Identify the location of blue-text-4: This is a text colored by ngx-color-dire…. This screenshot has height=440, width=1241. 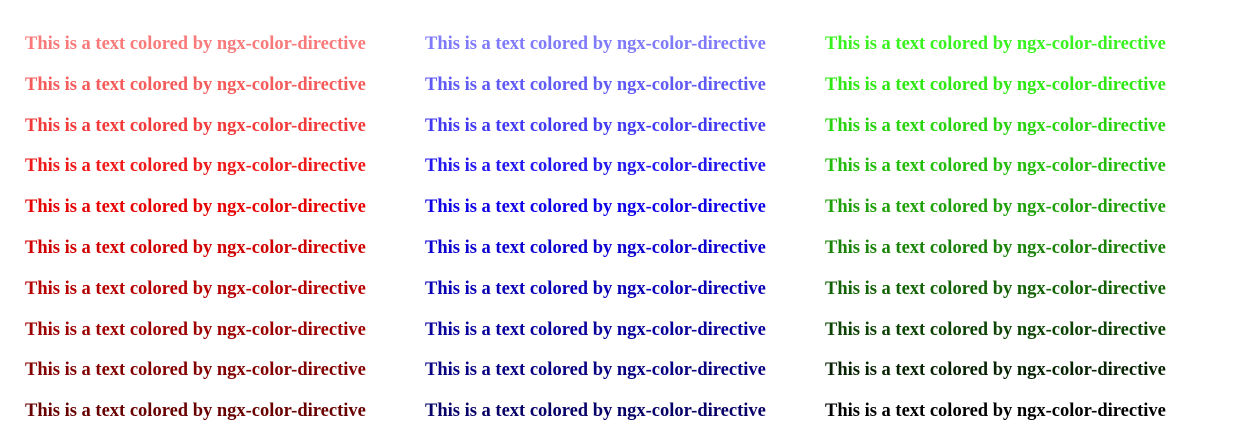
(595, 166).